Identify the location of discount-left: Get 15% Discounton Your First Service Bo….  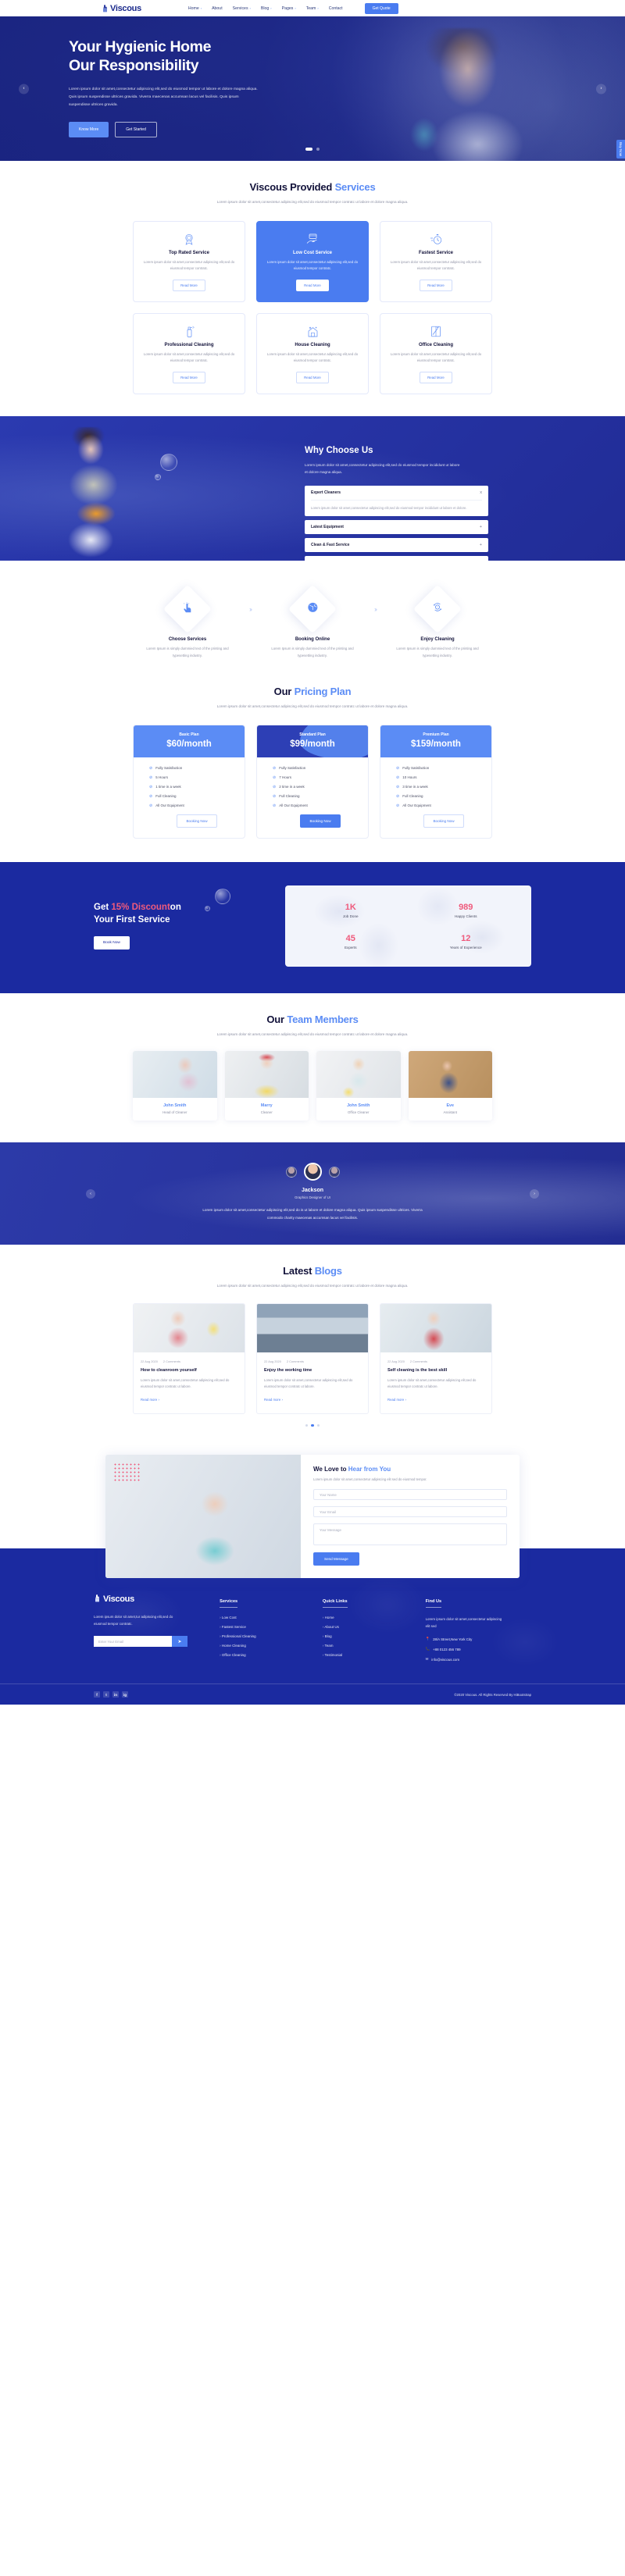
(178, 926).